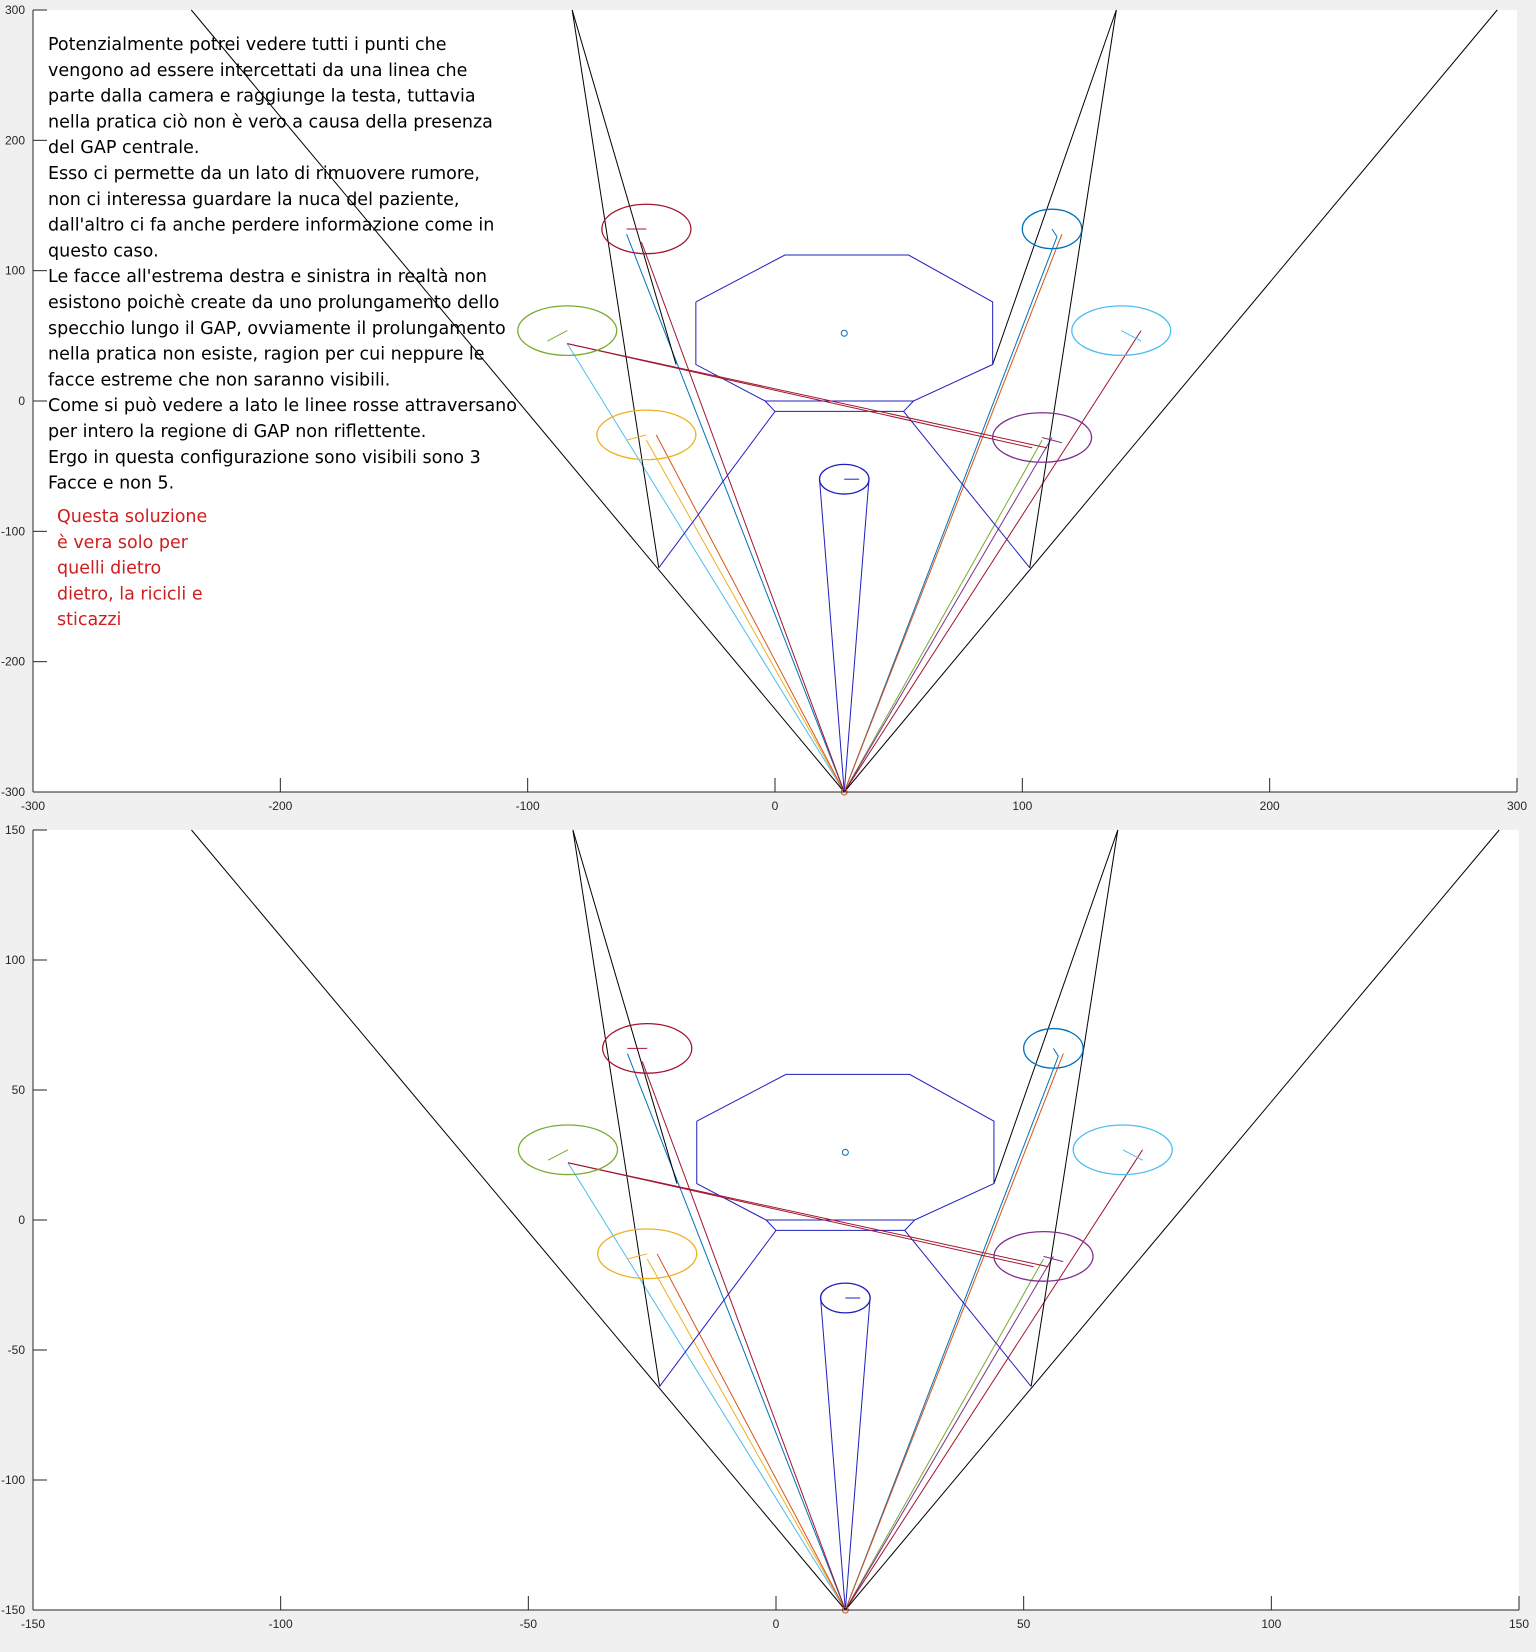  I want to click on x-tick-label: -150, so click(33, 1624).